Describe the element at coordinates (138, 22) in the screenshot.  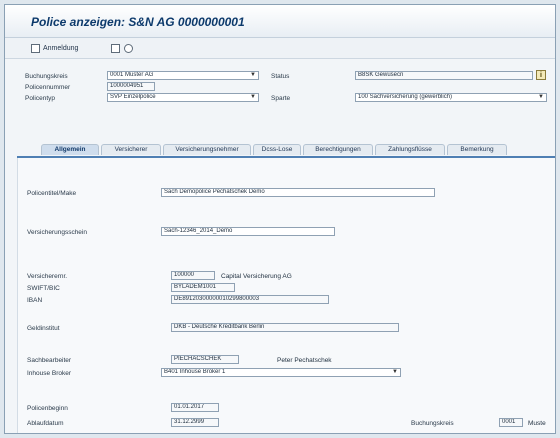
I see `window-title: Police anzeigen: S&N AG 0000000001` at that location.